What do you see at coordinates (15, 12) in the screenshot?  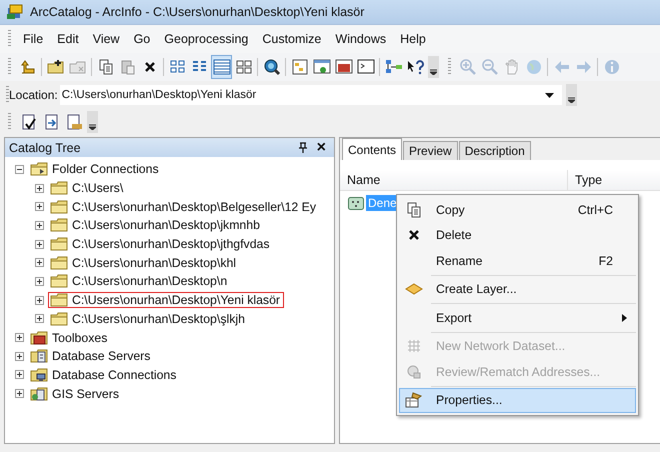 I see `app-icon` at bounding box center [15, 12].